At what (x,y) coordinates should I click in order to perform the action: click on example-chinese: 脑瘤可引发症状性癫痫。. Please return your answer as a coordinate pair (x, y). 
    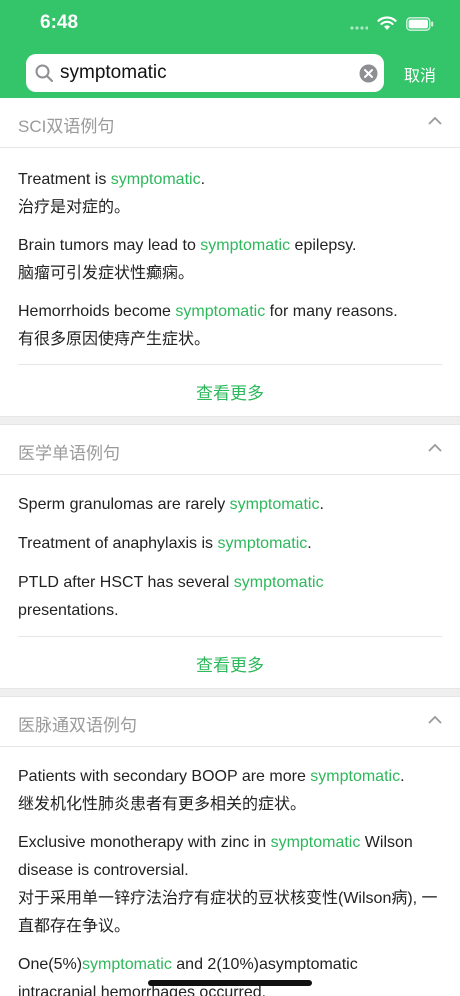
    Looking at the image, I should click on (106, 273).